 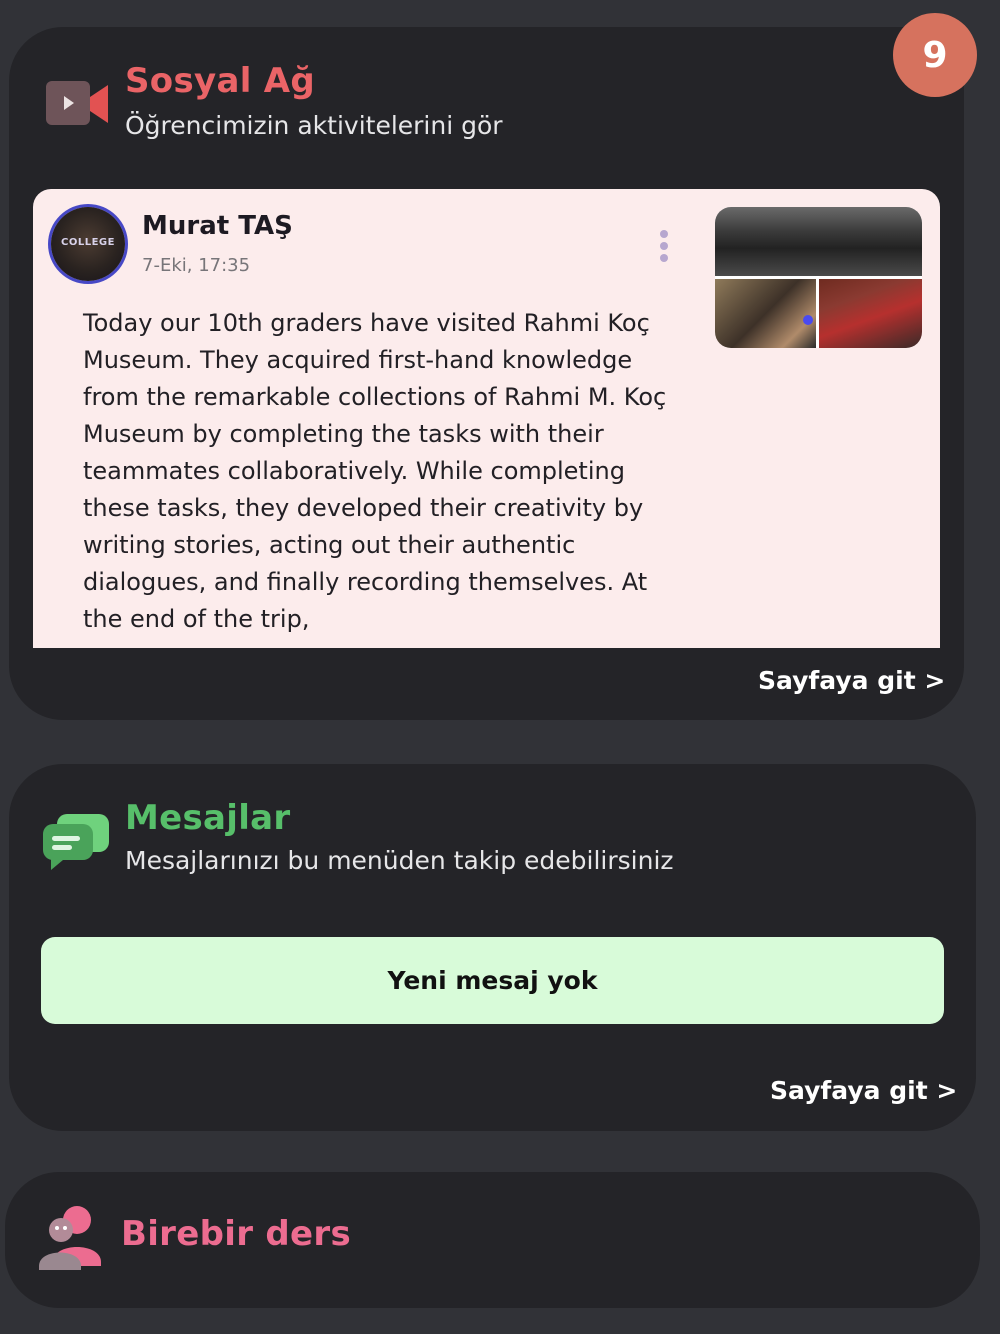 I want to click on notification-badge: 9, so click(x=935, y=55).